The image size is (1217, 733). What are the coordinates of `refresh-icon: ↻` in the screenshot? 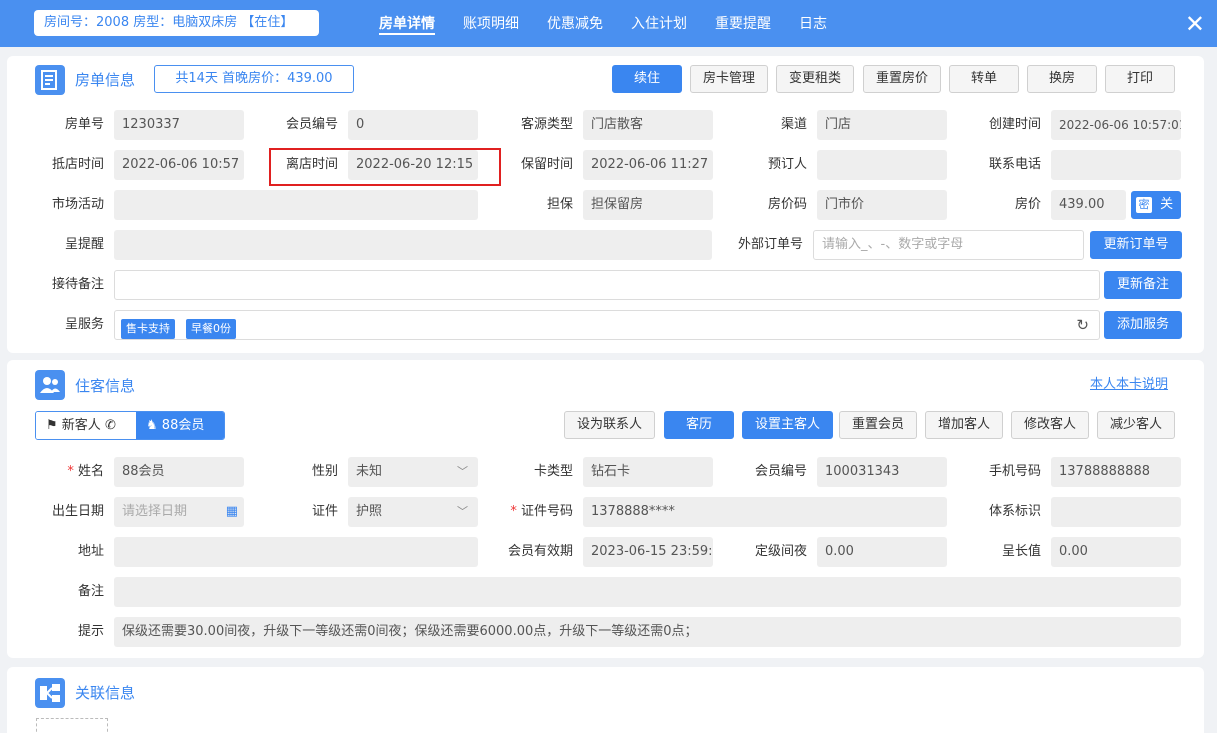 It's located at (1082, 325).